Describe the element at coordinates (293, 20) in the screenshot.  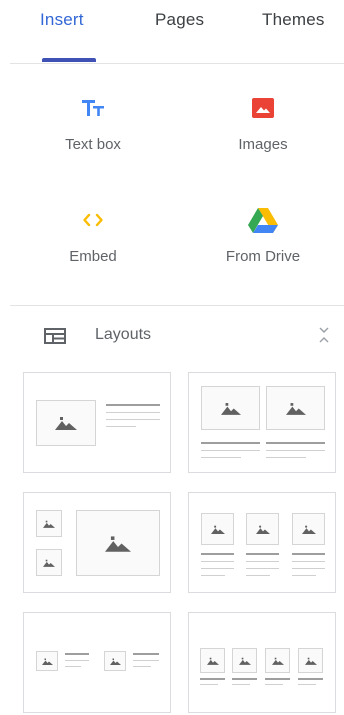
I see `tab-themes: Themes` at that location.